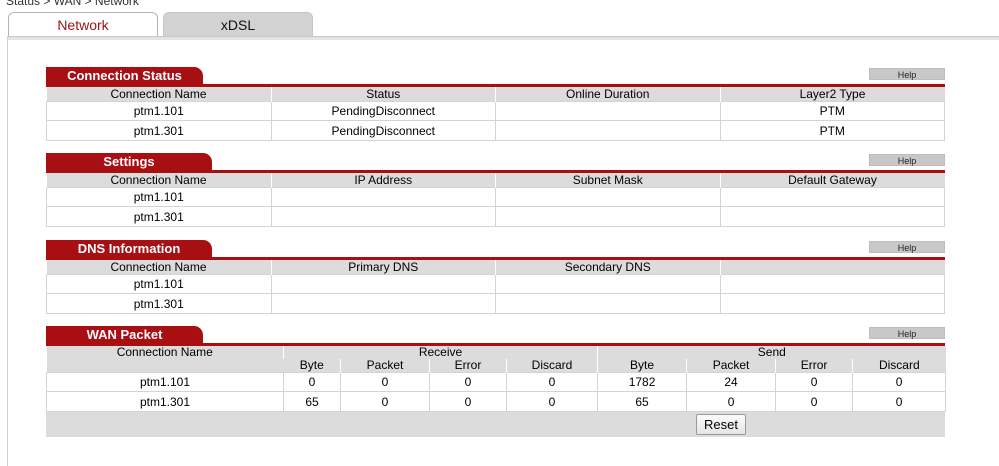 The height and width of the screenshot is (466, 999). What do you see at coordinates (503, 25) in the screenshot?
I see `tab-bar: Network xDSL` at bounding box center [503, 25].